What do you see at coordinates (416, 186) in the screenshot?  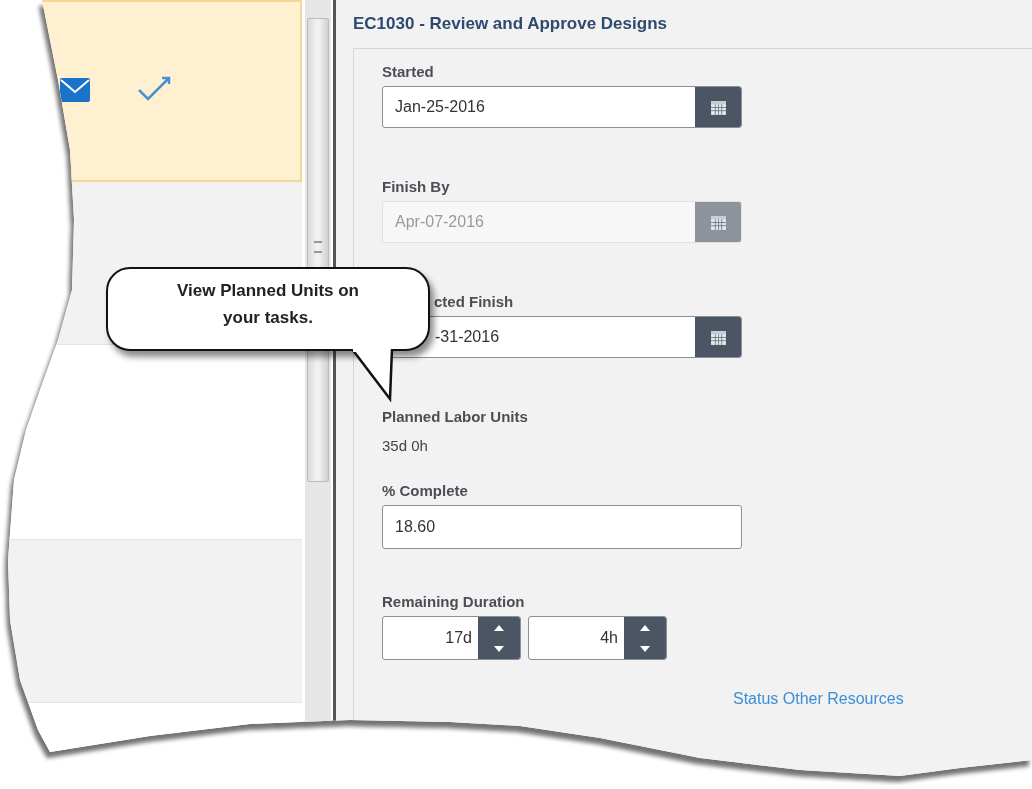 I see `field-label: Finish By` at bounding box center [416, 186].